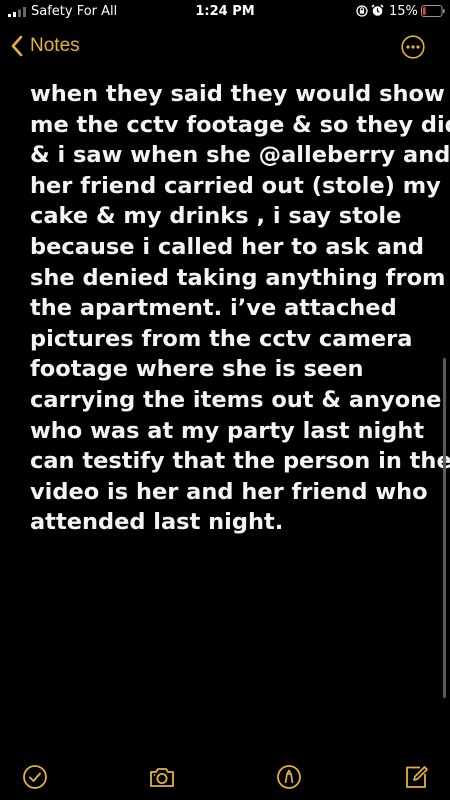 This screenshot has height=800, width=450. I want to click on battery-icon, so click(433, 11).